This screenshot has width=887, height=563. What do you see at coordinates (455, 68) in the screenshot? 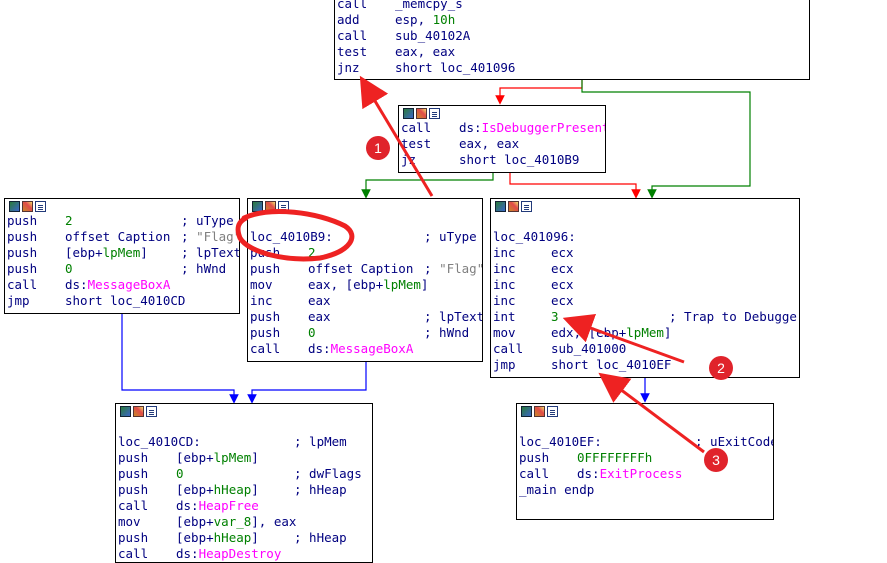
I see `operand: short loc_401096` at bounding box center [455, 68].